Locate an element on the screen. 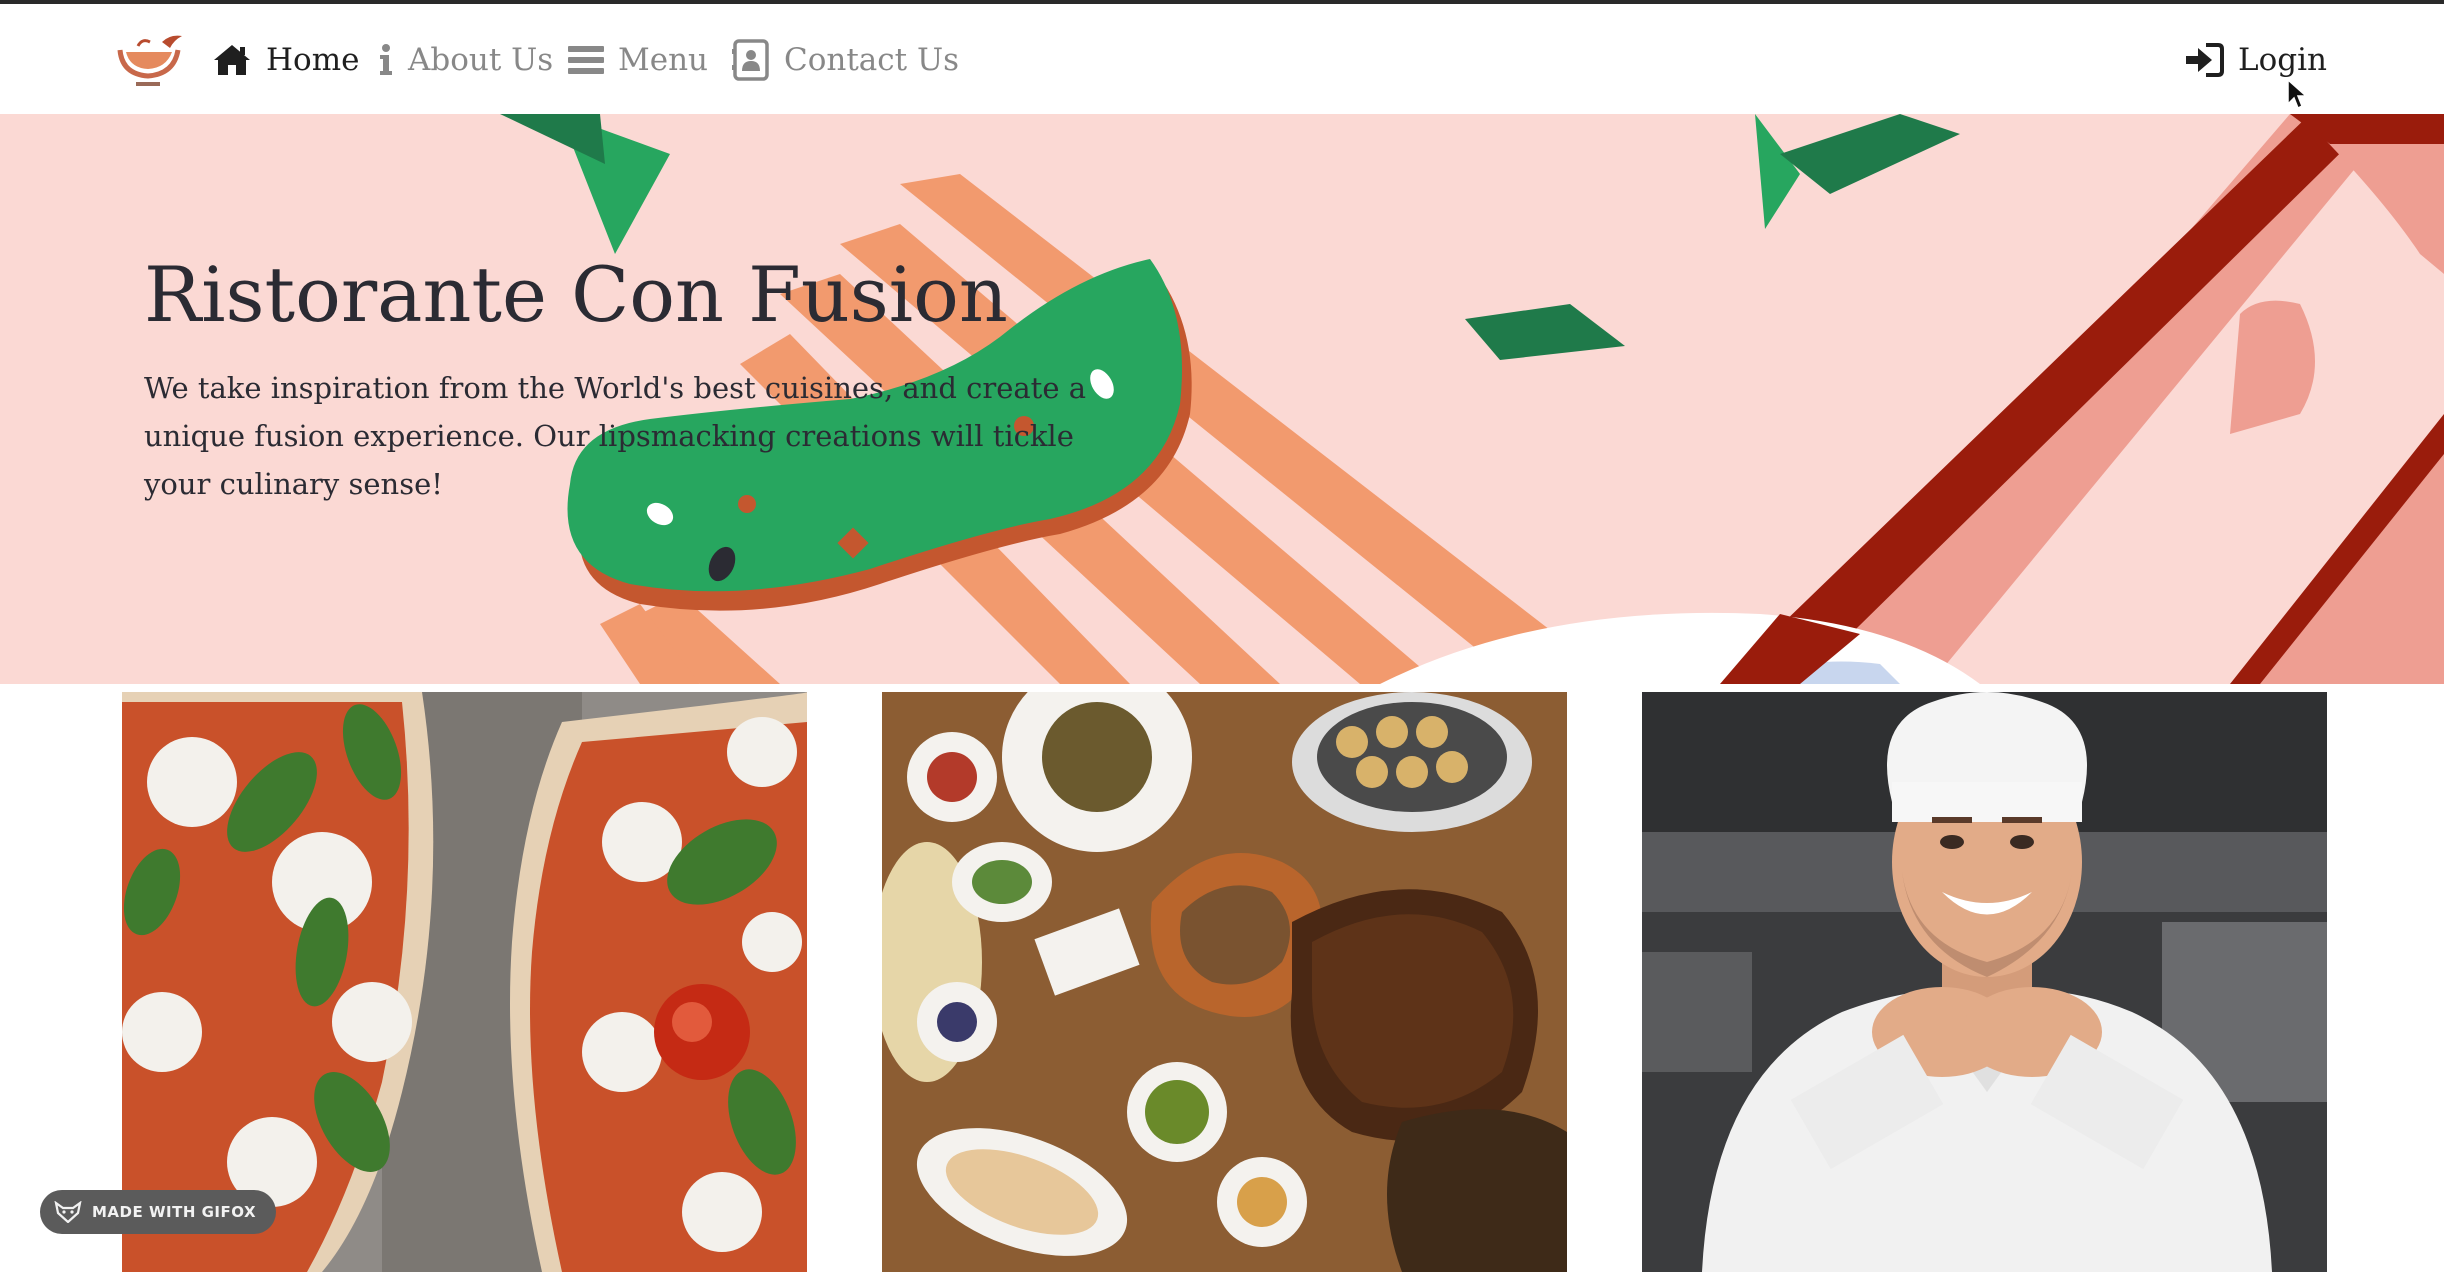  nav-menu: Menu is located at coordinates (638, 60).